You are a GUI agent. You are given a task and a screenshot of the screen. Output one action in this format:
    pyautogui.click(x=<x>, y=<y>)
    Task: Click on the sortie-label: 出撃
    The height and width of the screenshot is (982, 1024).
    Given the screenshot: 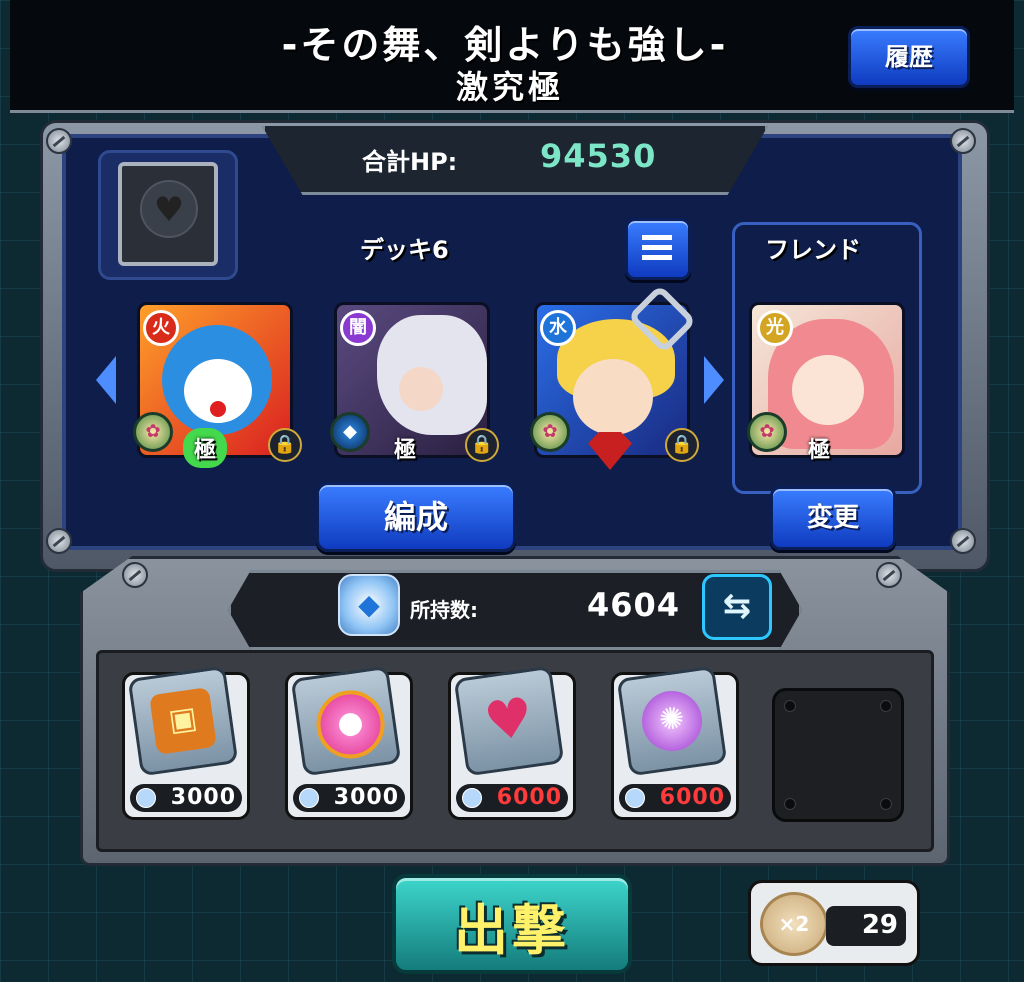 What is the action you would take?
    pyautogui.click(x=512, y=930)
    